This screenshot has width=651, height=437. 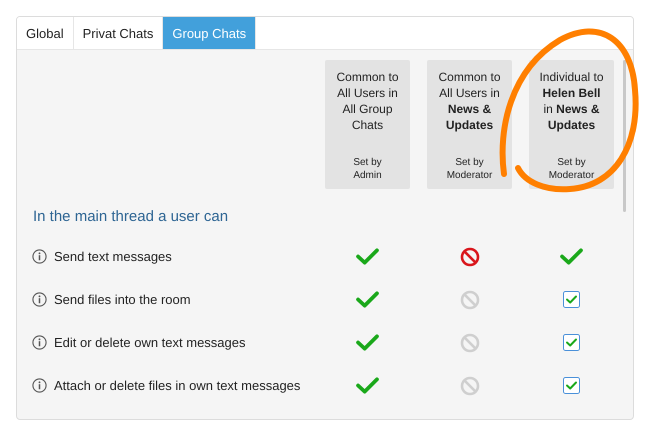 I want to click on tab: Privat Chats, so click(x=119, y=33).